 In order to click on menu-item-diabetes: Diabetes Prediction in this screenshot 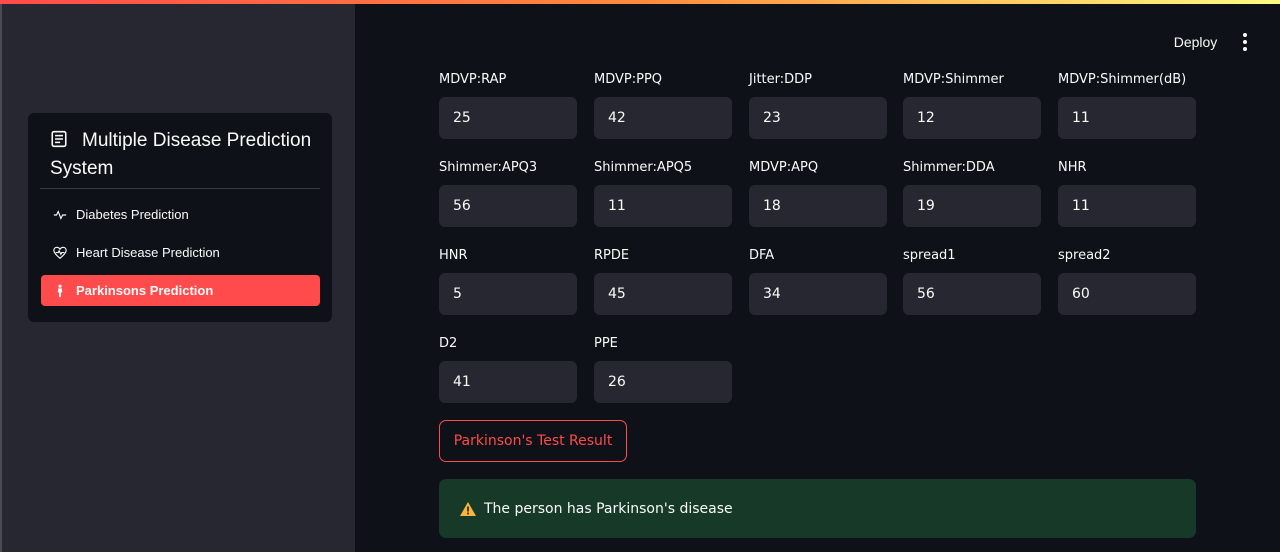, I will do `click(180, 214)`.